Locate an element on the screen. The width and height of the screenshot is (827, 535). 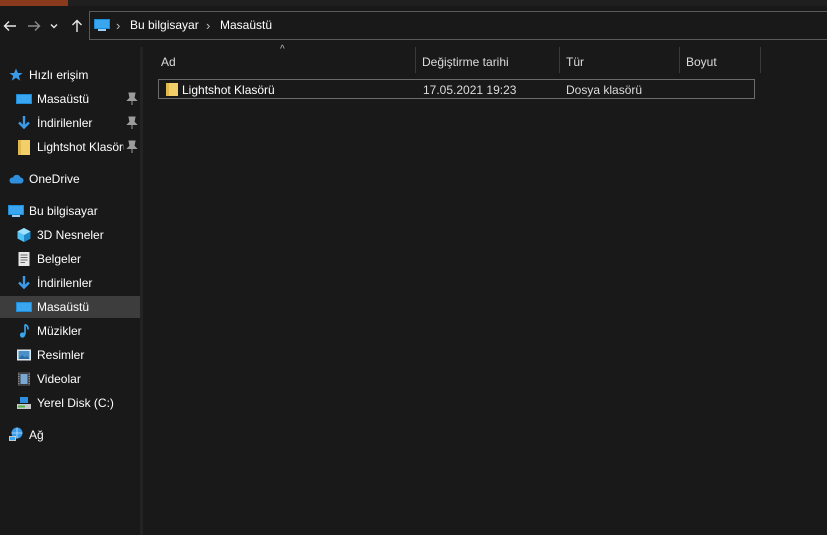
column-header-name: Ad is located at coordinates (285, 61).